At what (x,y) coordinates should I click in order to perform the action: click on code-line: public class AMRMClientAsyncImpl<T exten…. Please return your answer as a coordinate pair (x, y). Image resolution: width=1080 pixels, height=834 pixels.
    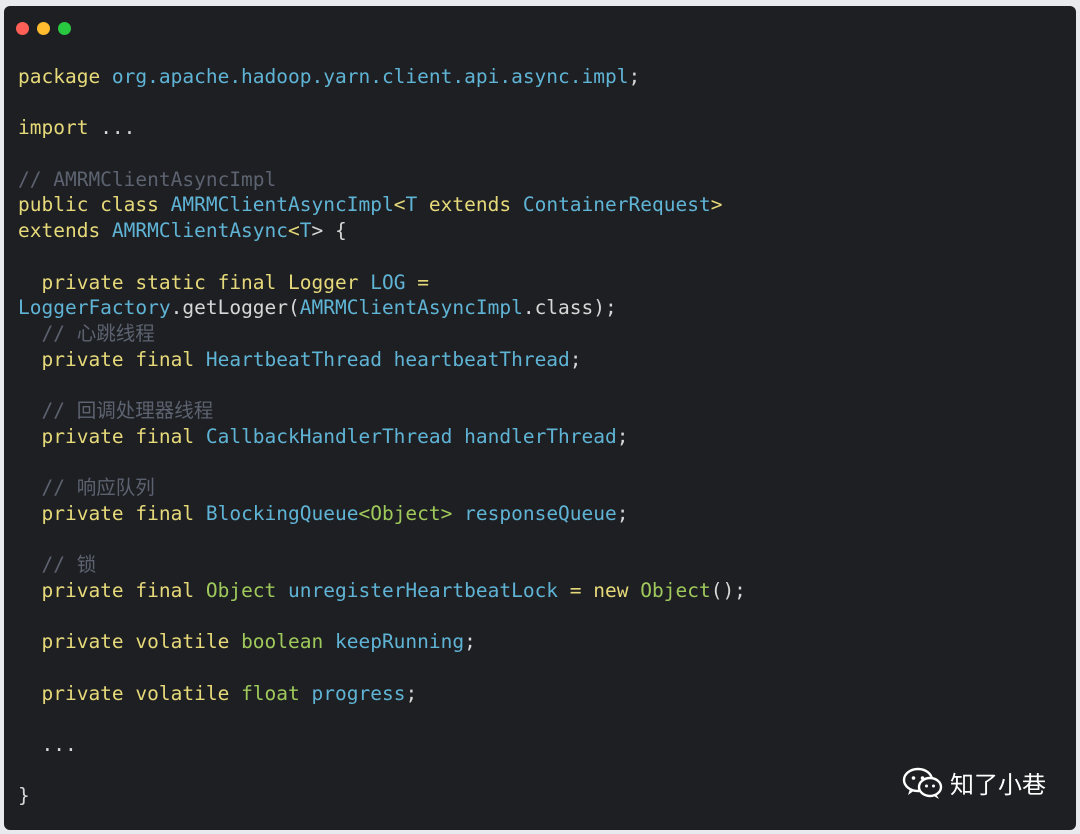
    Looking at the image, I should click on (542, 205).